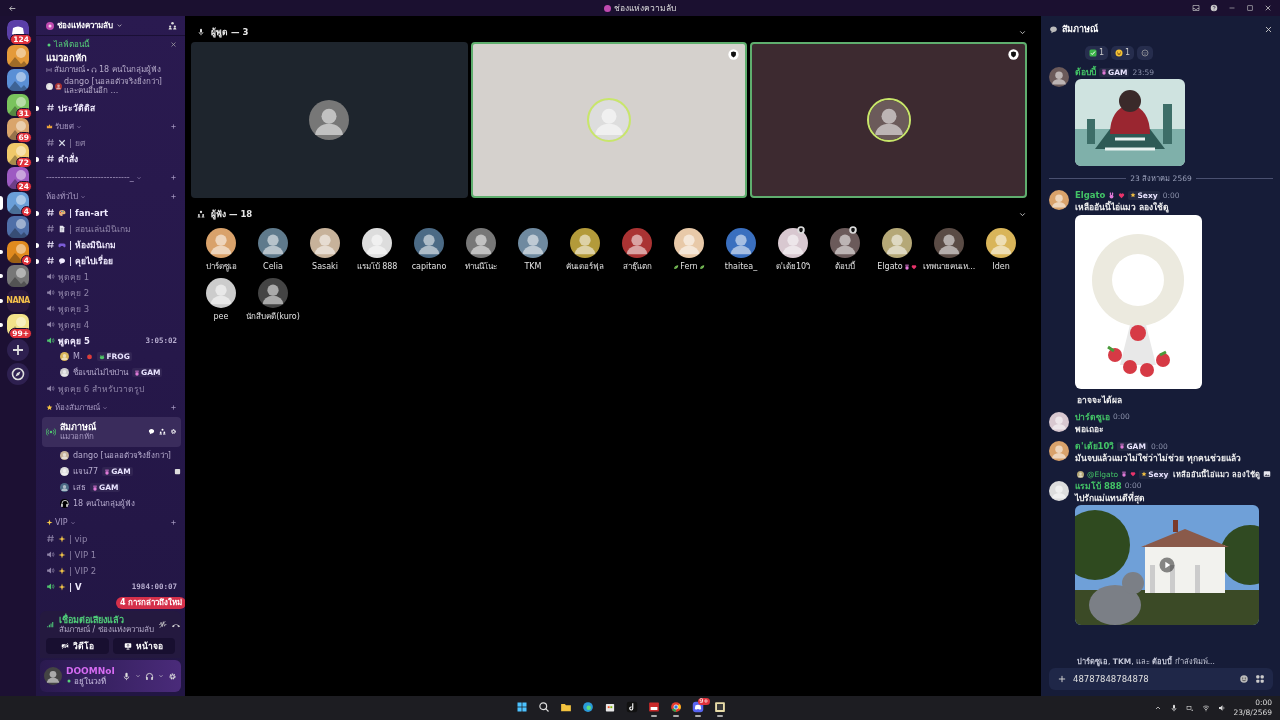 Image resolution: width=1280 pixels, height=720 pixels. What do you see at coordinates (111, 107) in the screenshot?
I see `channel-item: ประวัติติส` at bounding box center [111, 107].